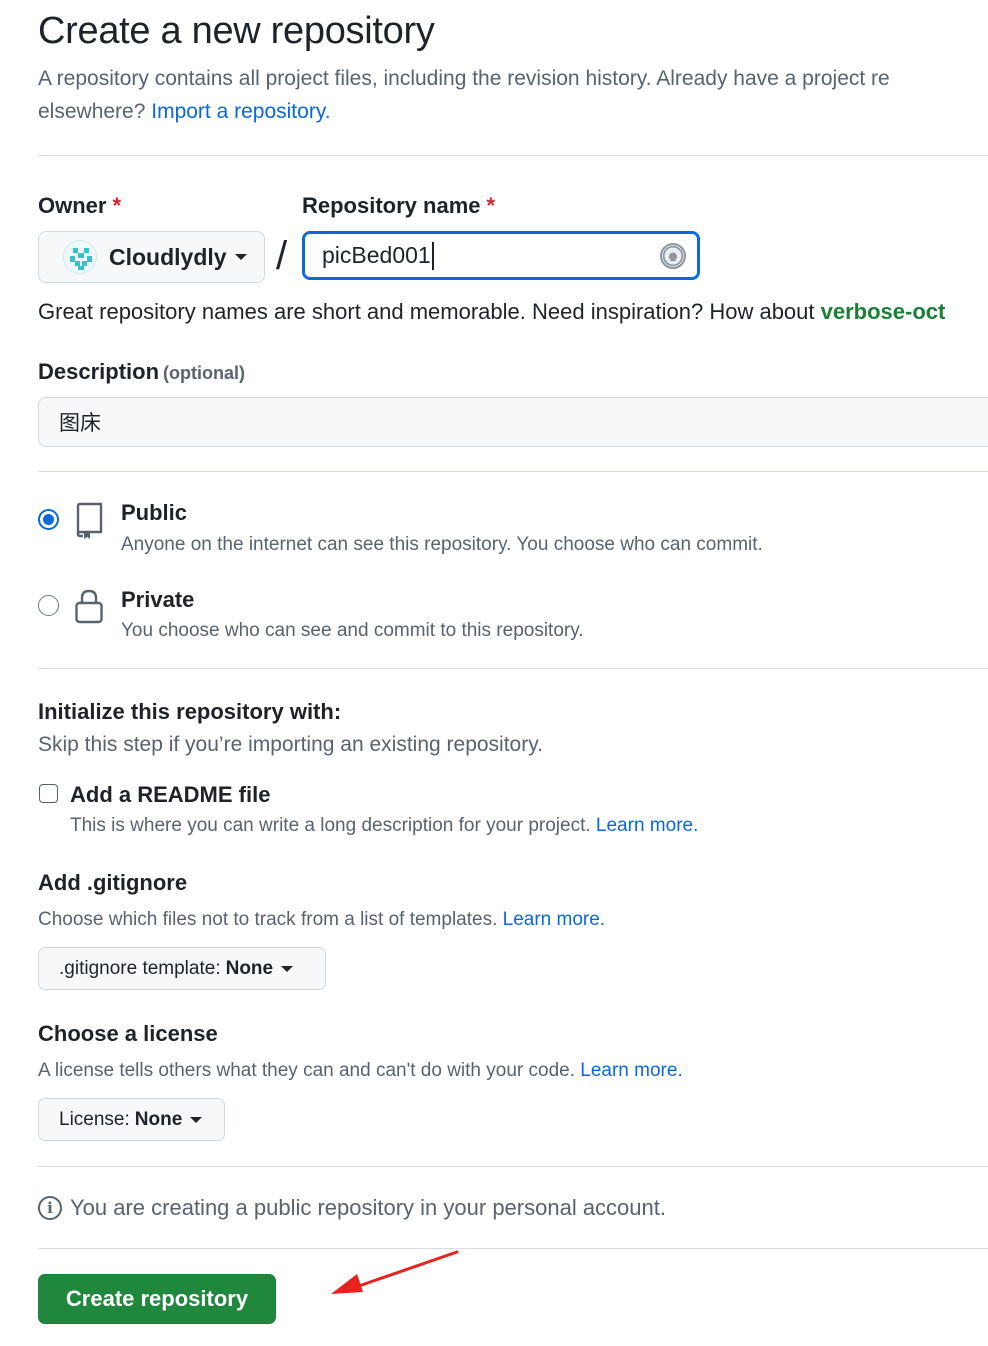  Describe the element at coordinates (48, 605) in the screenshot. I see `private-radio` at that location.